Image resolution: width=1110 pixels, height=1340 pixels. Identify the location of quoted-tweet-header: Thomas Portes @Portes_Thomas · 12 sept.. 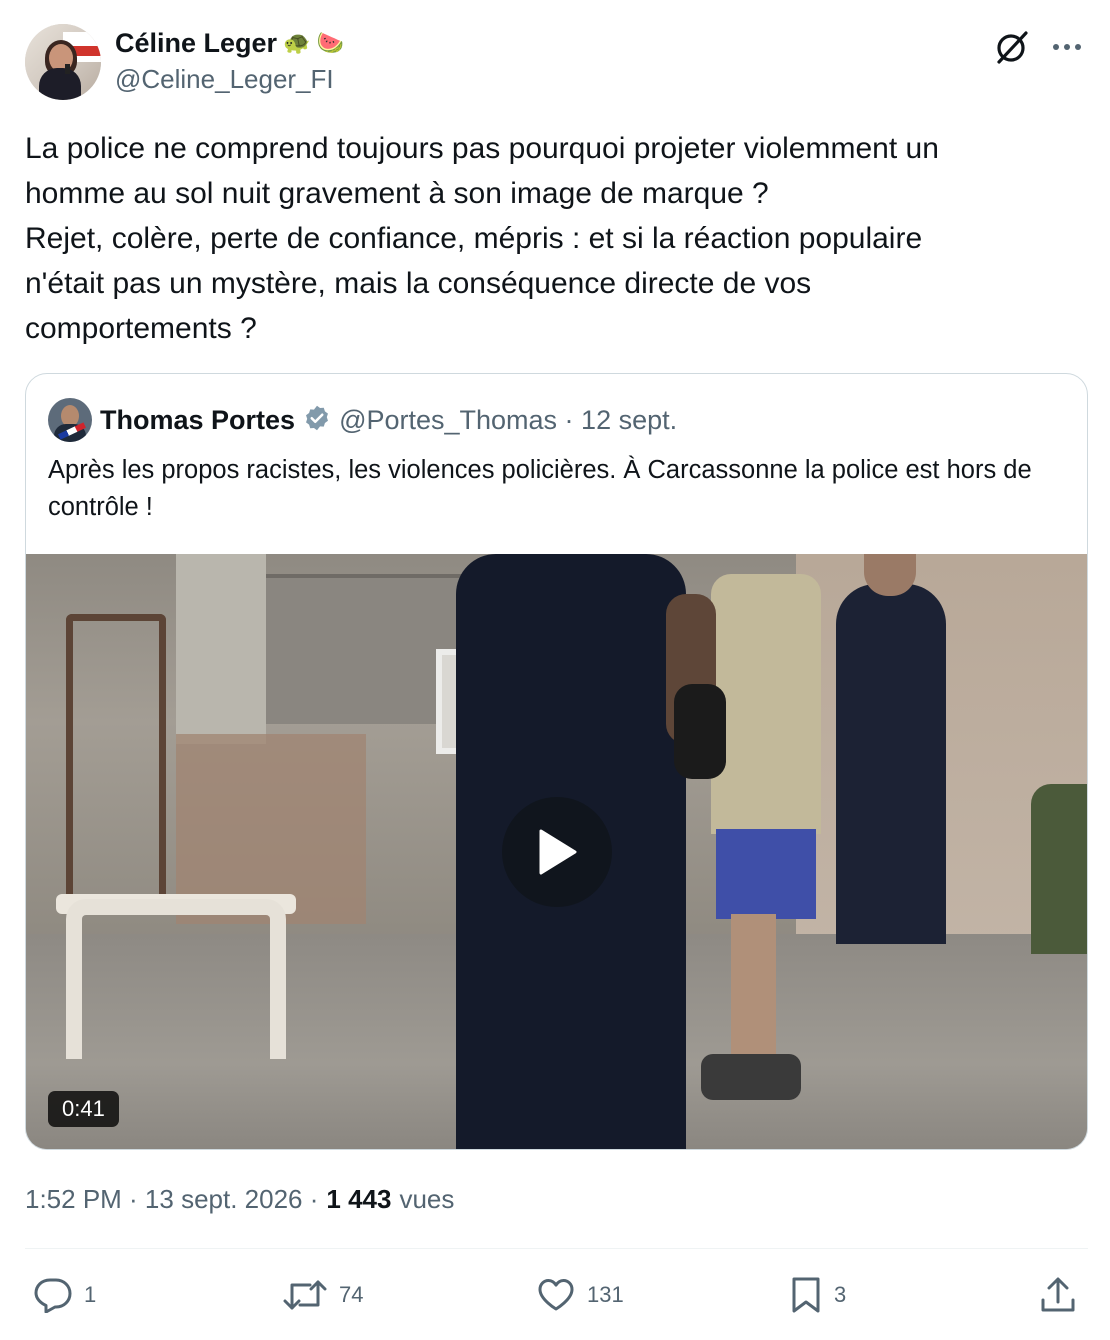
(362, 420).